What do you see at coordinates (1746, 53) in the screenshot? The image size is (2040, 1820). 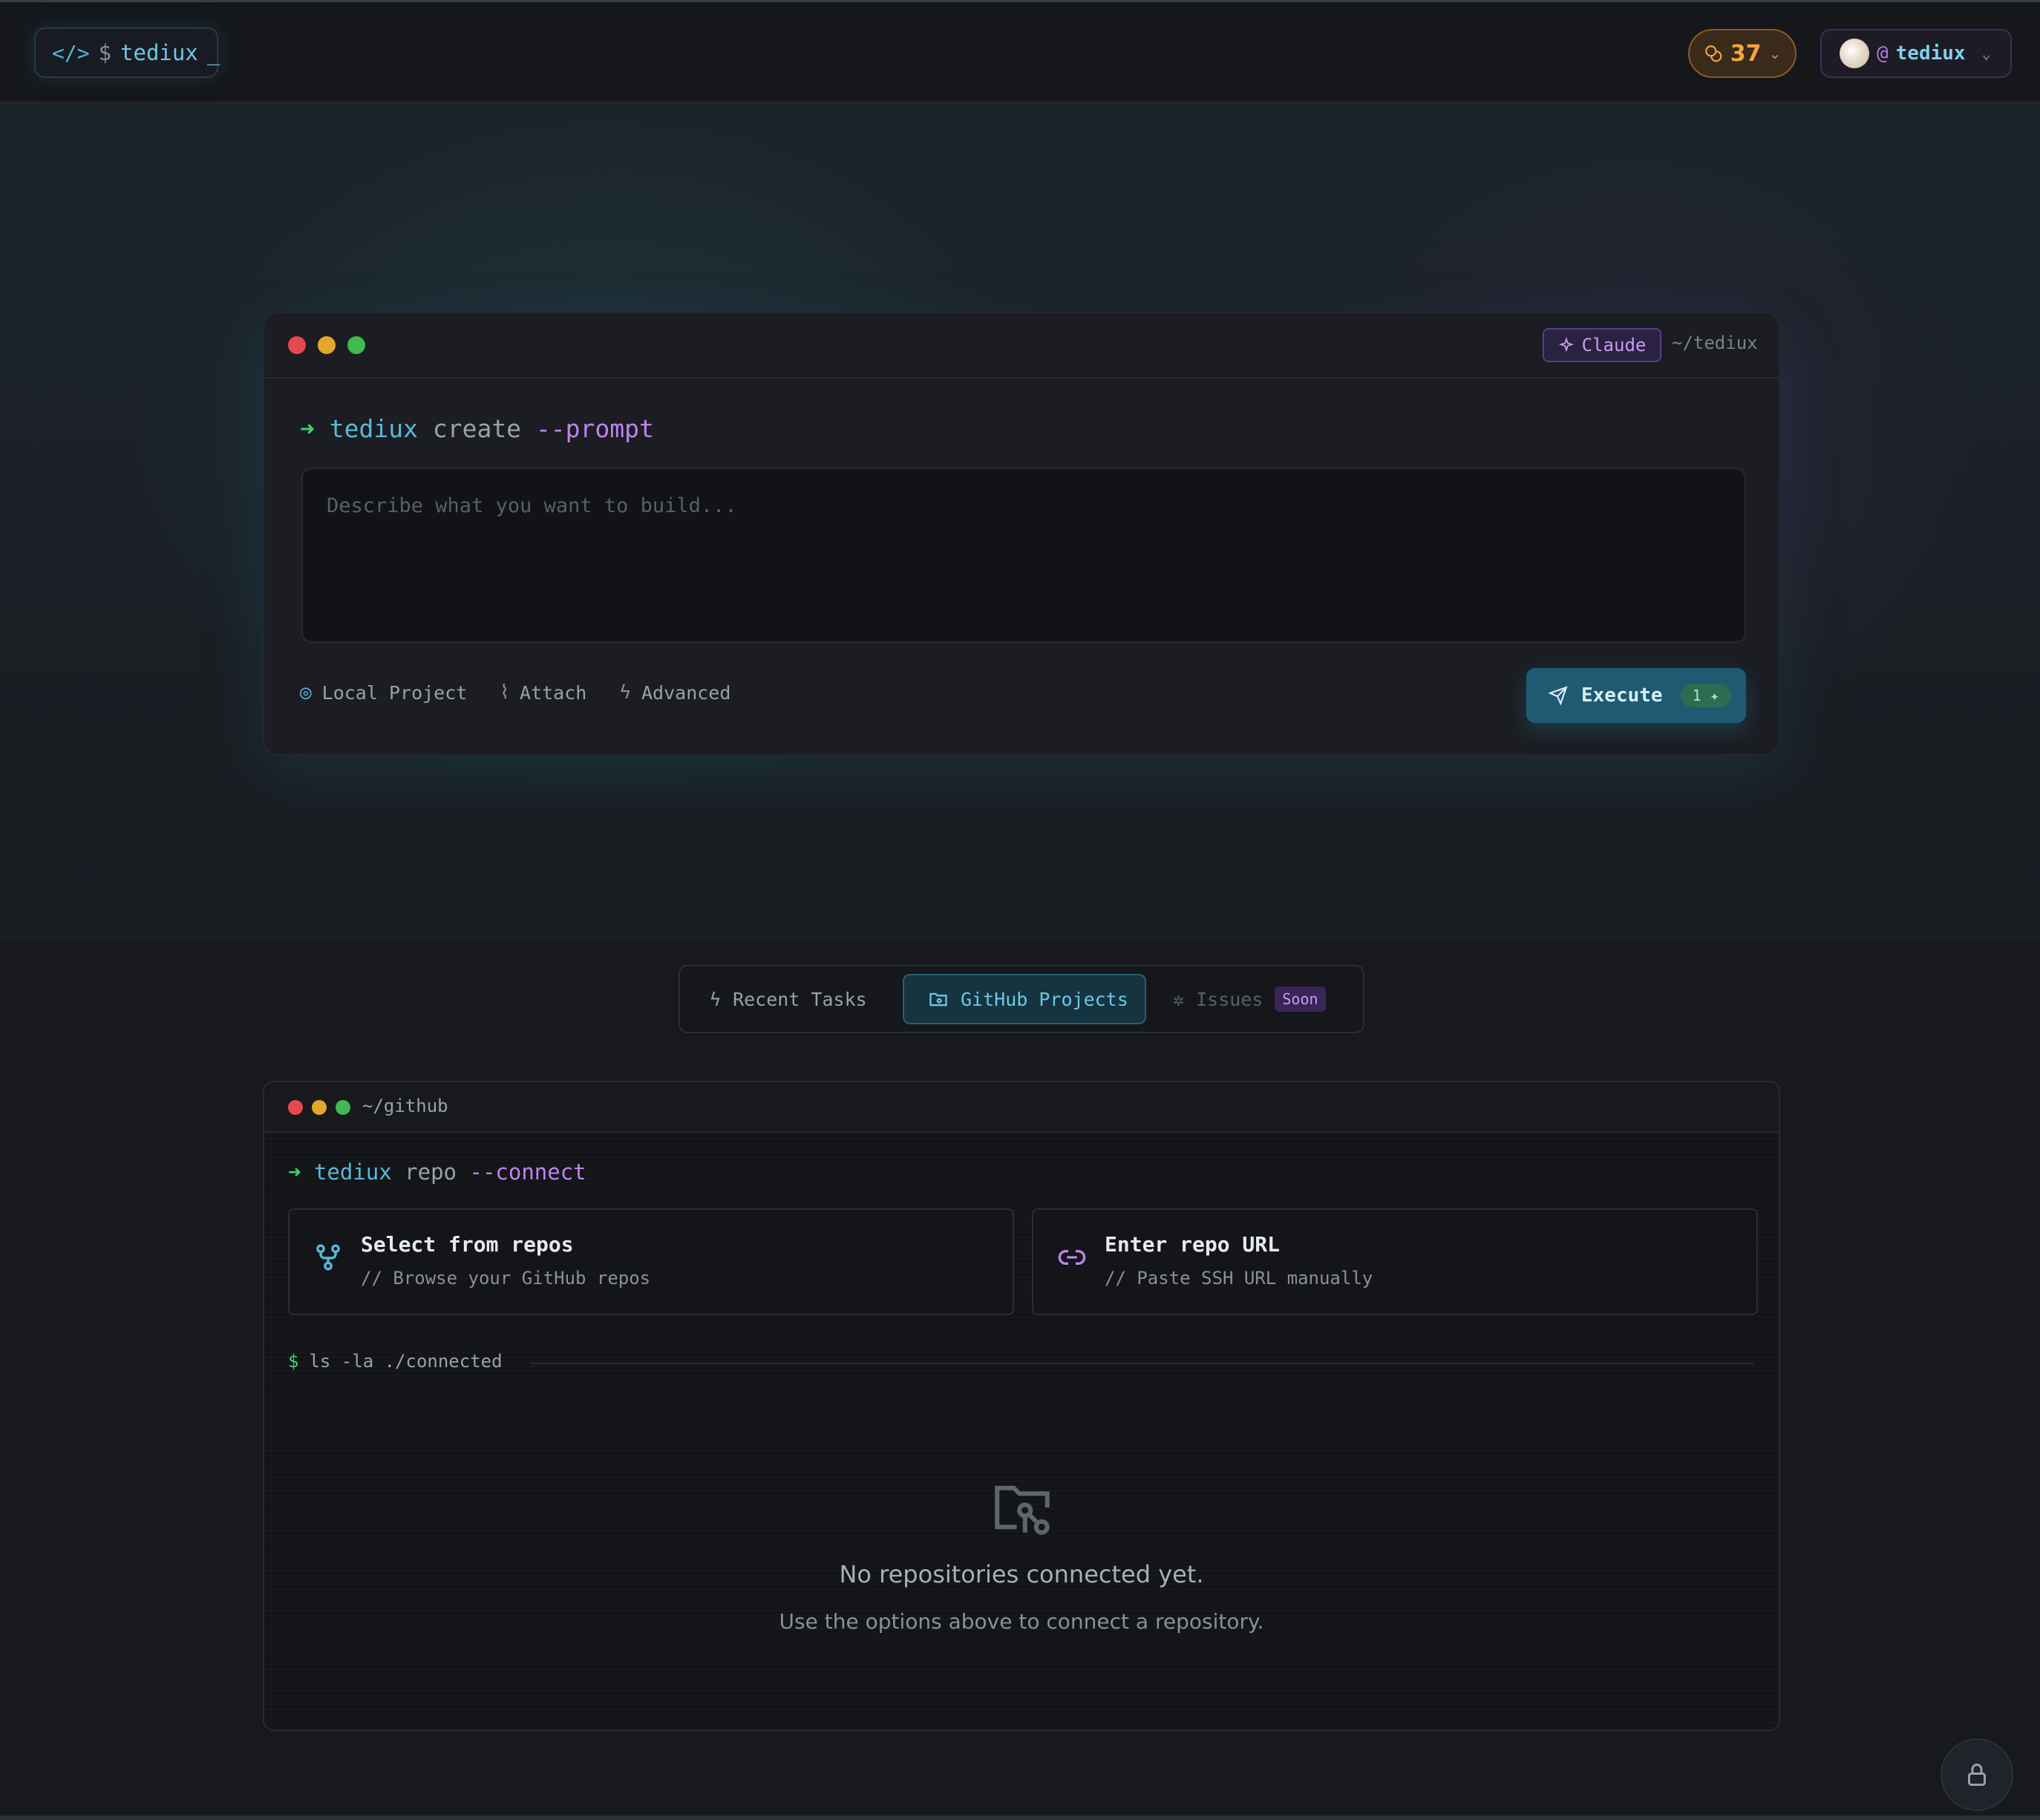 I see `credits-count: 37` at bounding box center [1746, 53].